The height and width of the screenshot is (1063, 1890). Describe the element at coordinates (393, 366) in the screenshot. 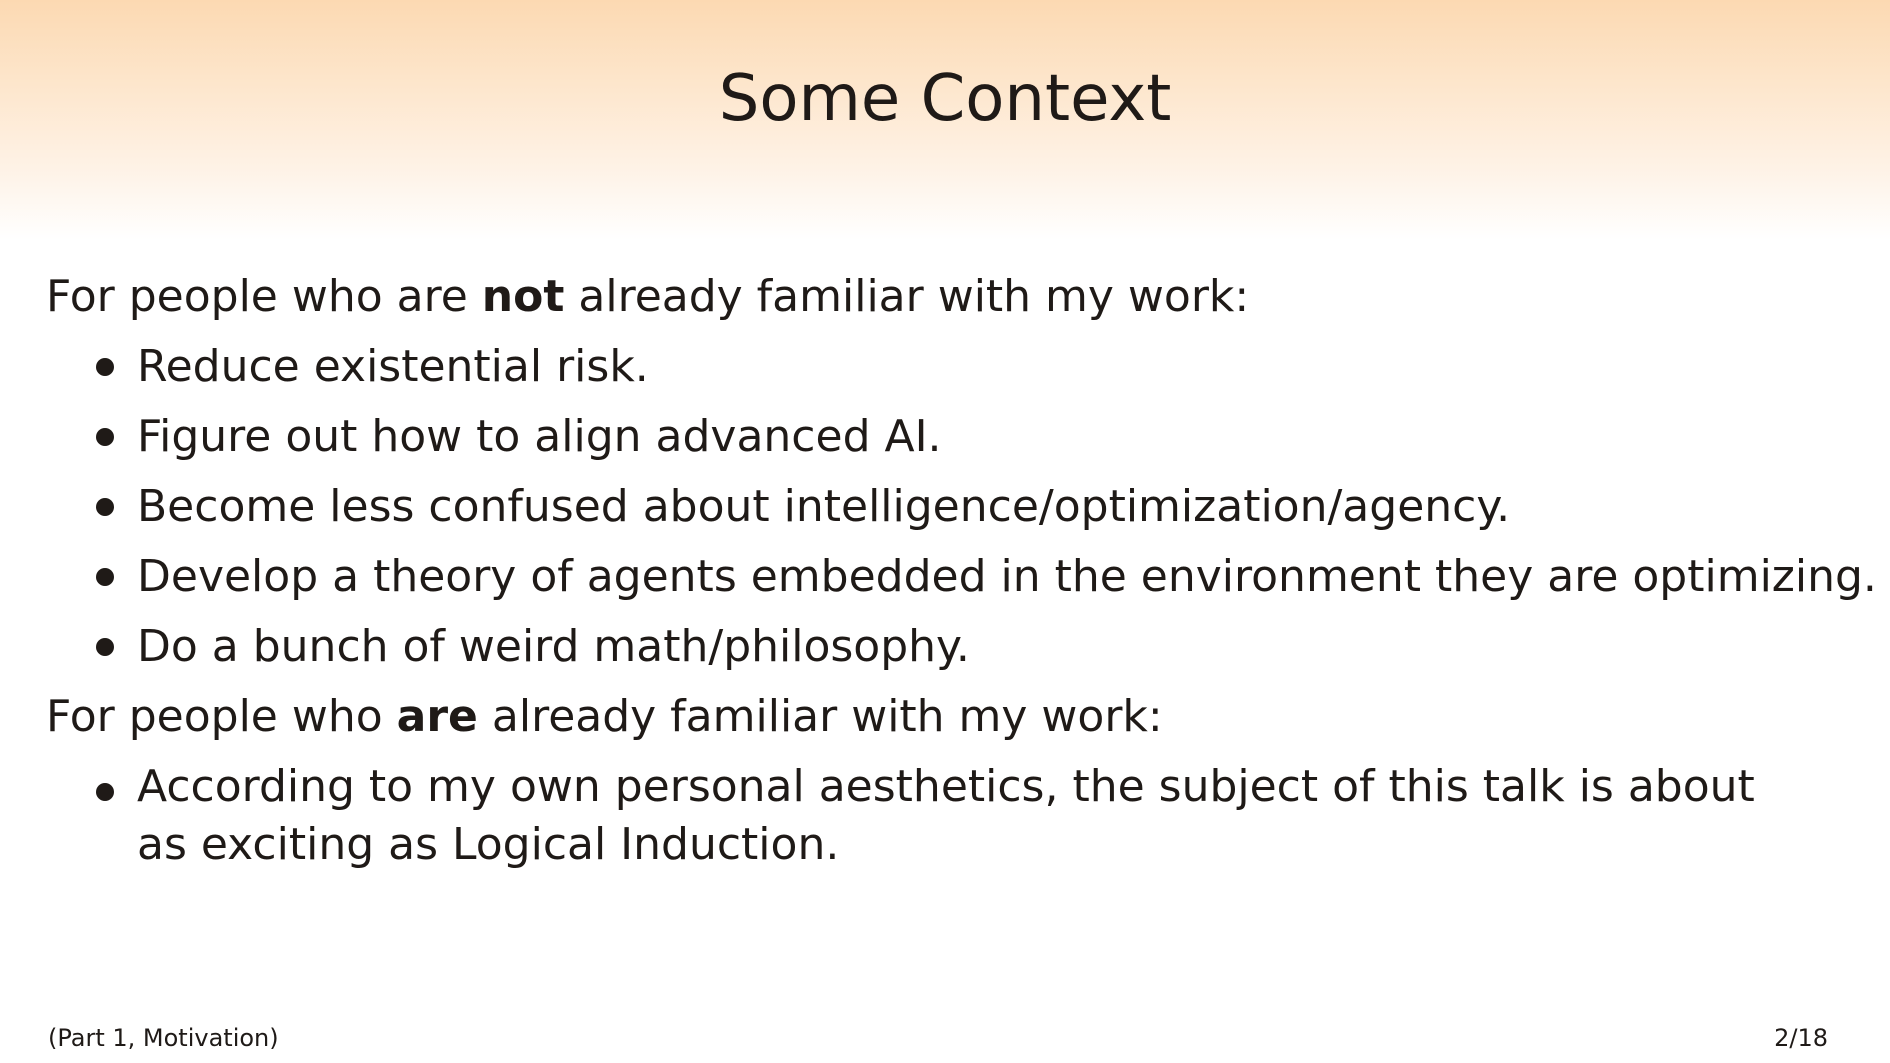

I see `list-item-text: Reduce existential risk.` at that location.